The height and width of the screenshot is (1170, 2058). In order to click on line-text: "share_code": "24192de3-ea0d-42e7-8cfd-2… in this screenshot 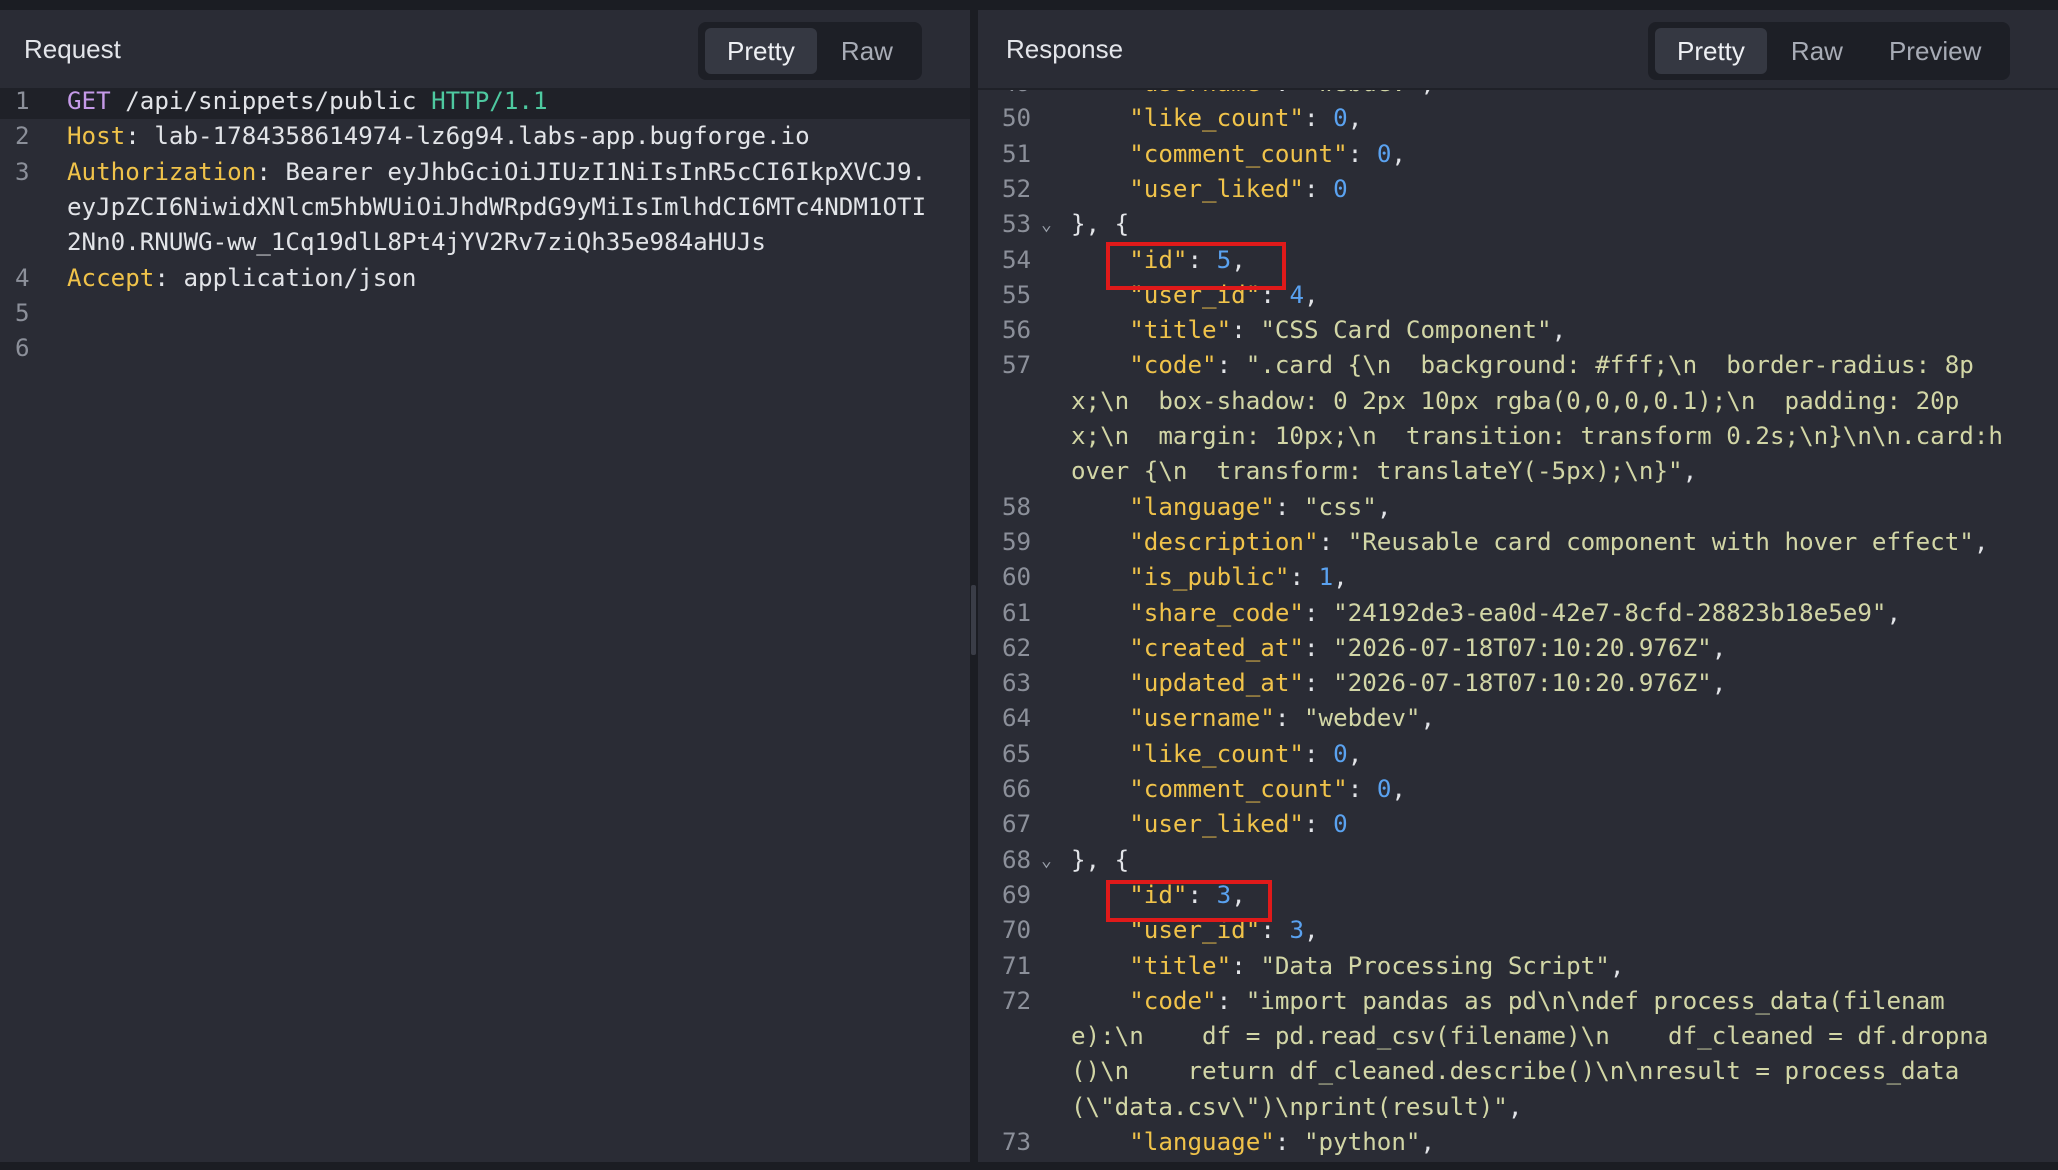, I will do `click(1486, 613)`.